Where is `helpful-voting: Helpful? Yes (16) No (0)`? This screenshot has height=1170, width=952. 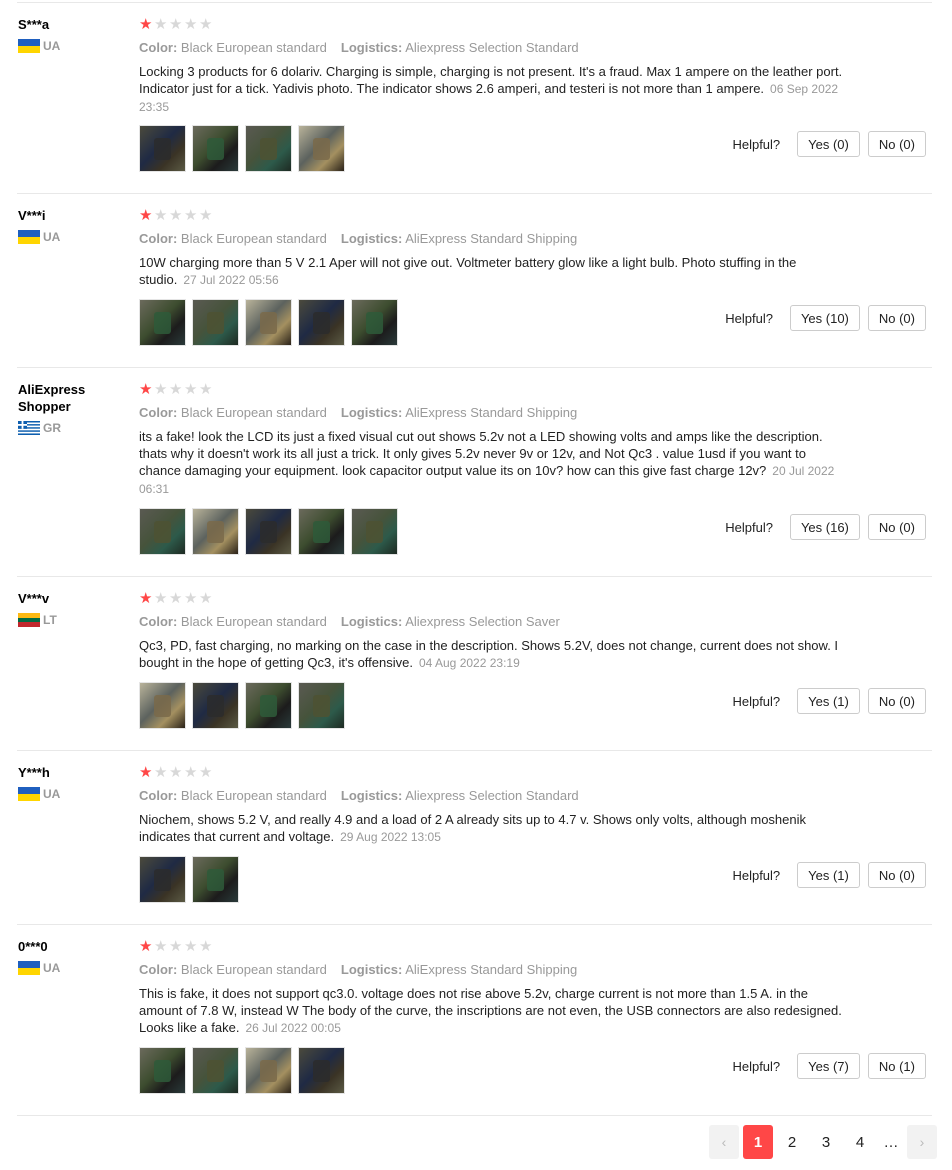 helpful-voting: Helpful? Yes (16) No (0) is located at coordinates (825, 527).